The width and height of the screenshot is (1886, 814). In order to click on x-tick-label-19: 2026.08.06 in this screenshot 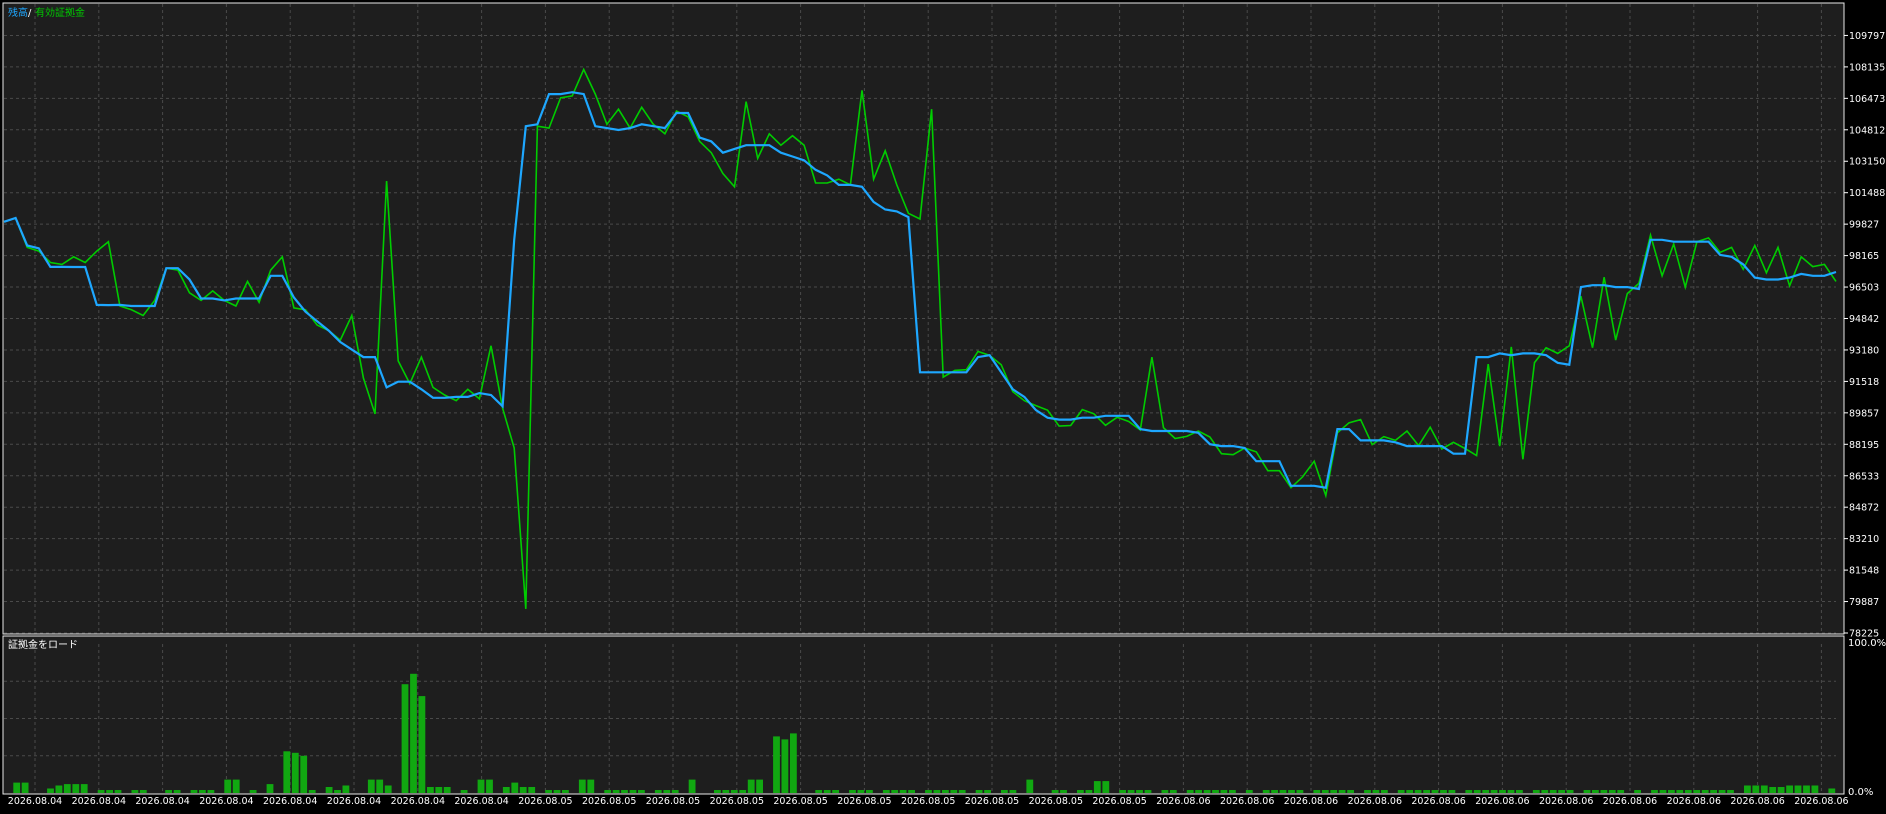, I will do `click(1247, 801)`.